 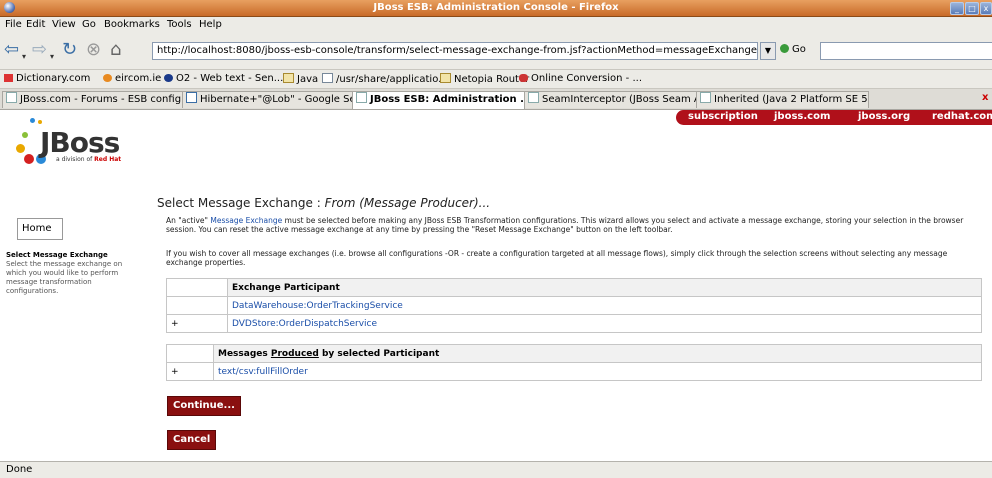 I want to click on participant-link: DVDStore:OrderDispatchService, so click(x=304, y=324).